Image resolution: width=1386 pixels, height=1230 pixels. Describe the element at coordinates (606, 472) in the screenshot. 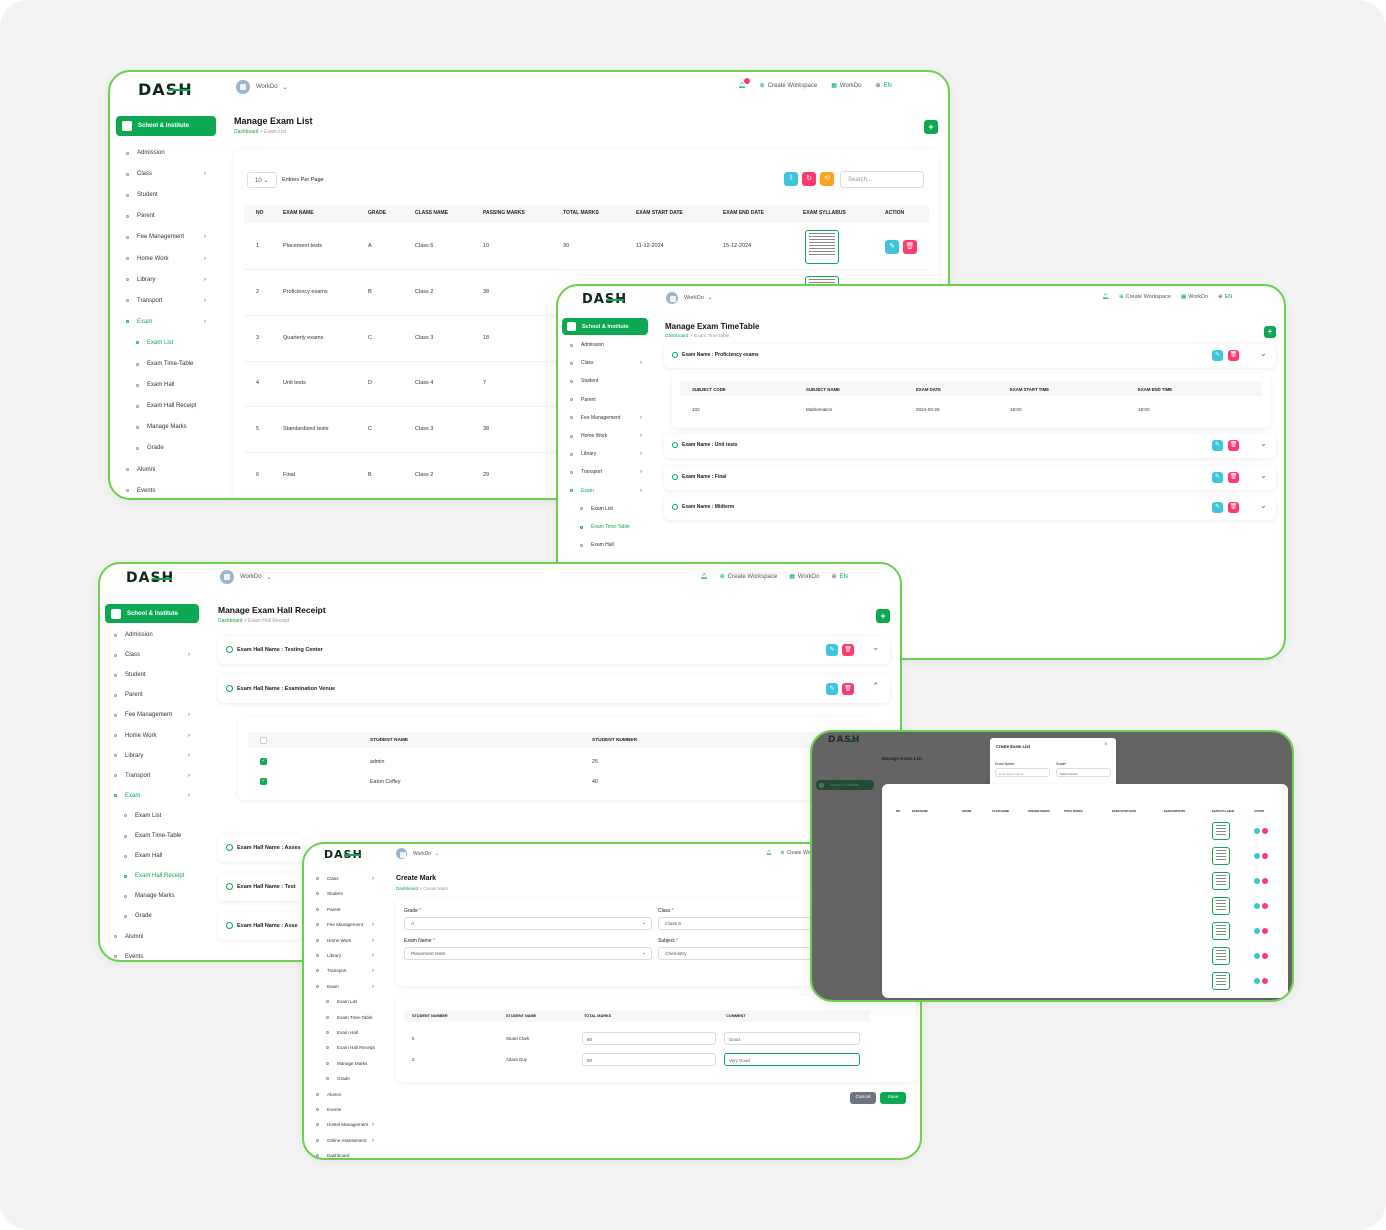

I see `sidebar-item-transport: Transport ›` at that location.